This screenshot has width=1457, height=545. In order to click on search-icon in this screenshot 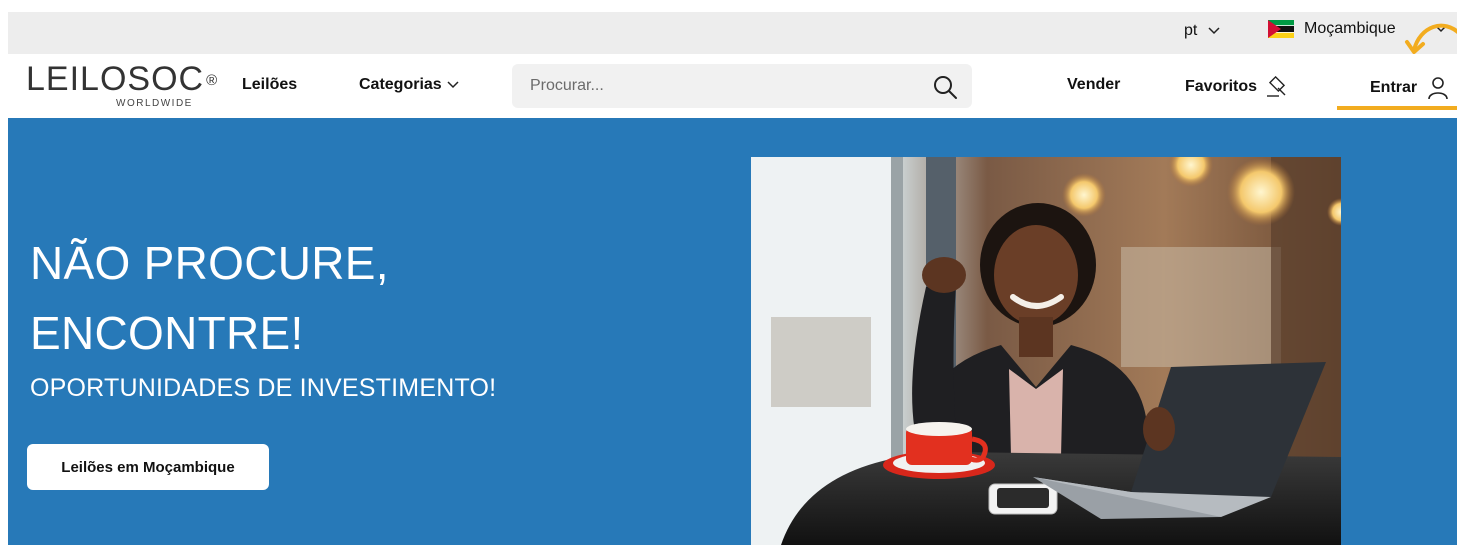, I will do `click(945, 87)`.